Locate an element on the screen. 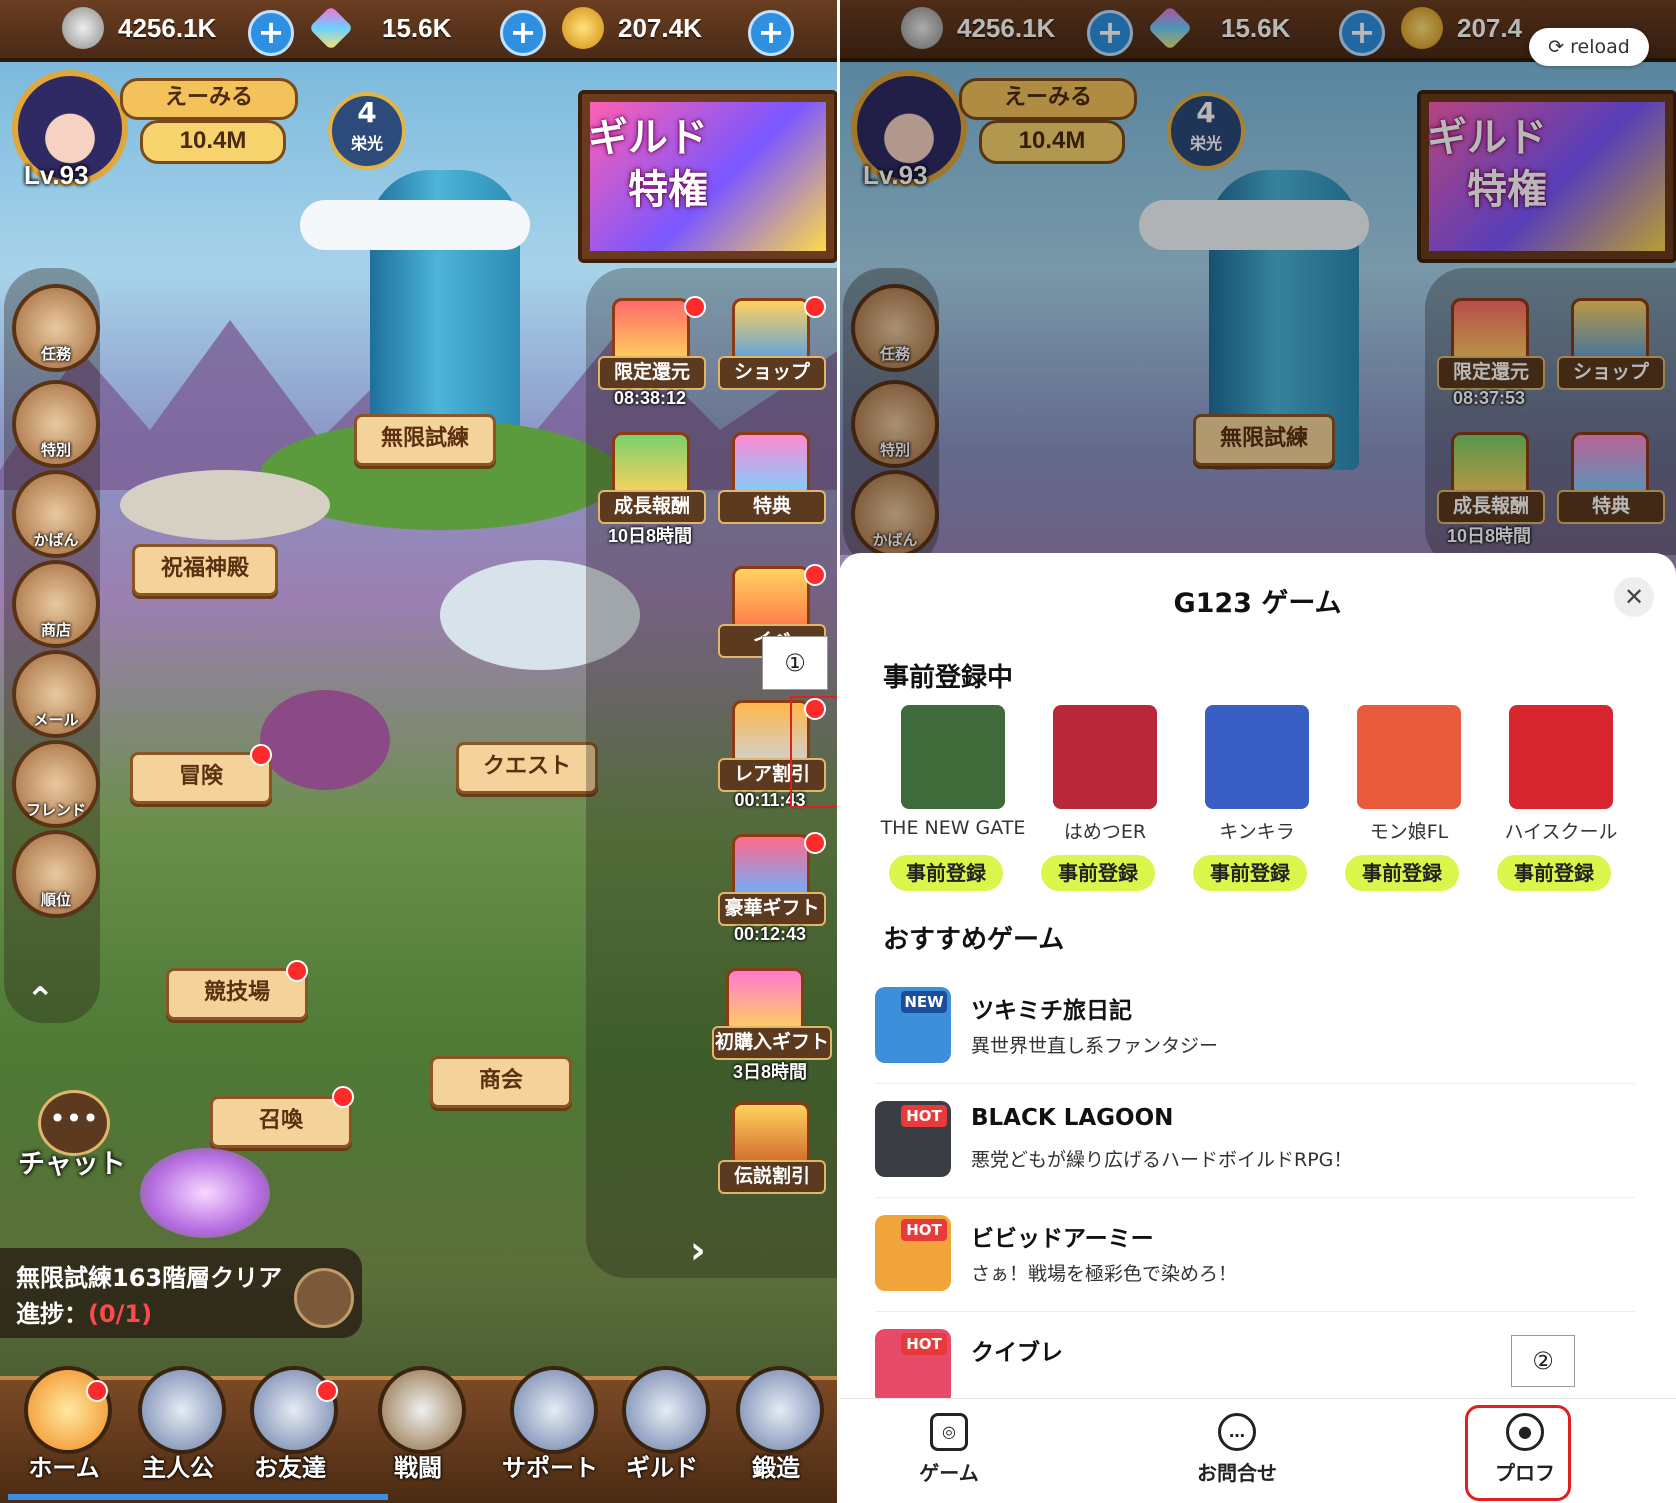 The image size is (1676, 1503). quest-goto-icon is located at coordinates (324, 1298).